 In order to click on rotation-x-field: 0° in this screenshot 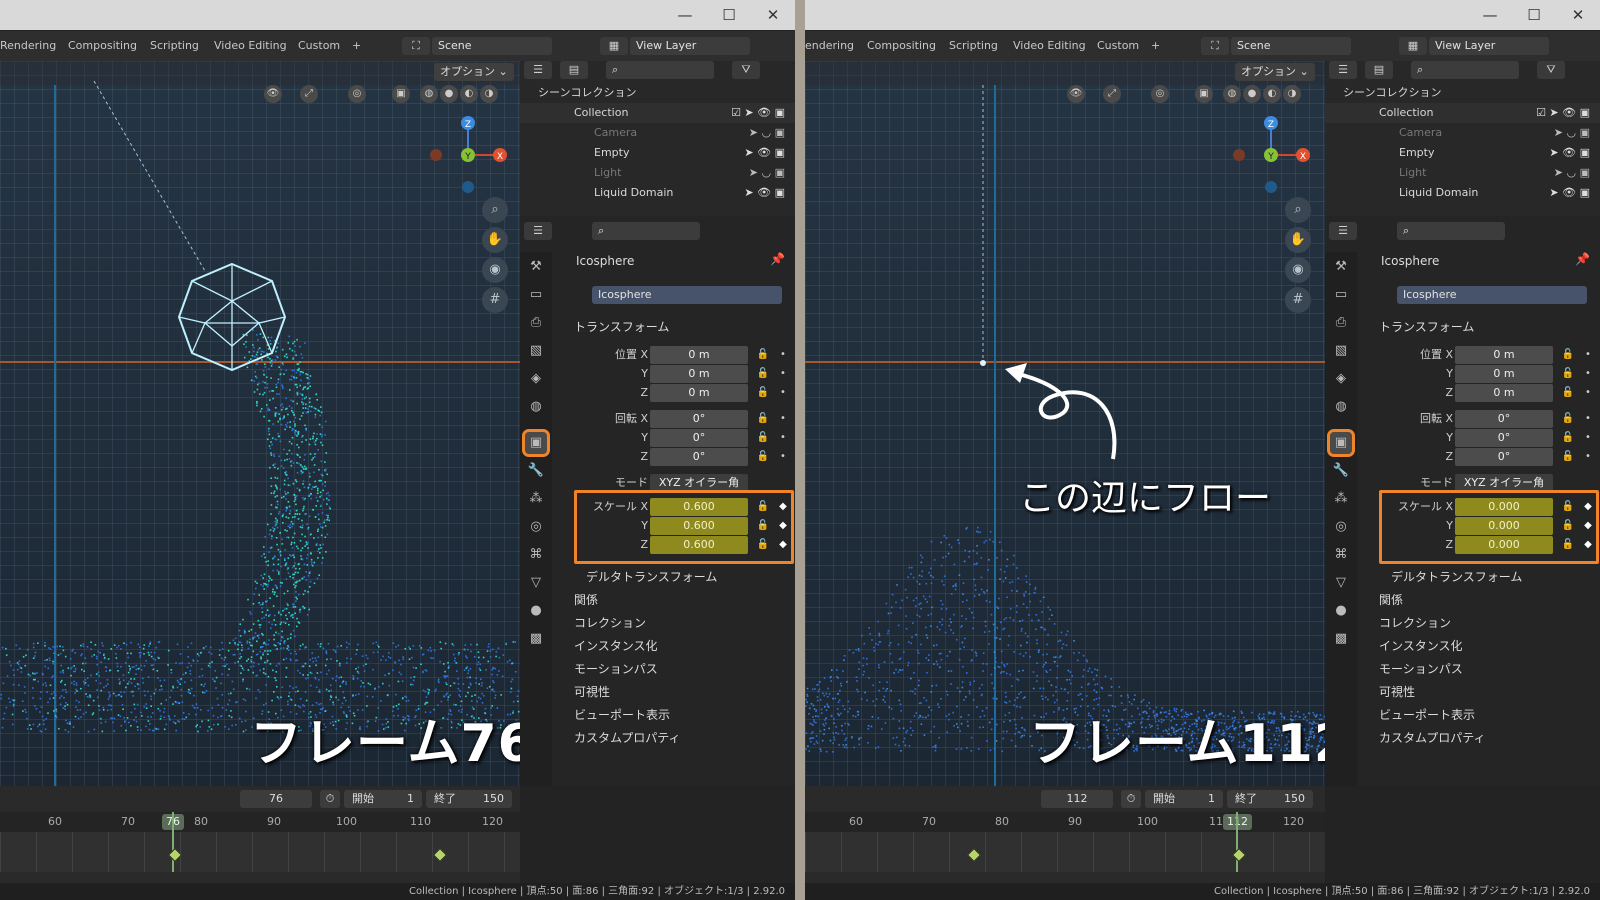, I will do `click(1504, 419)`.